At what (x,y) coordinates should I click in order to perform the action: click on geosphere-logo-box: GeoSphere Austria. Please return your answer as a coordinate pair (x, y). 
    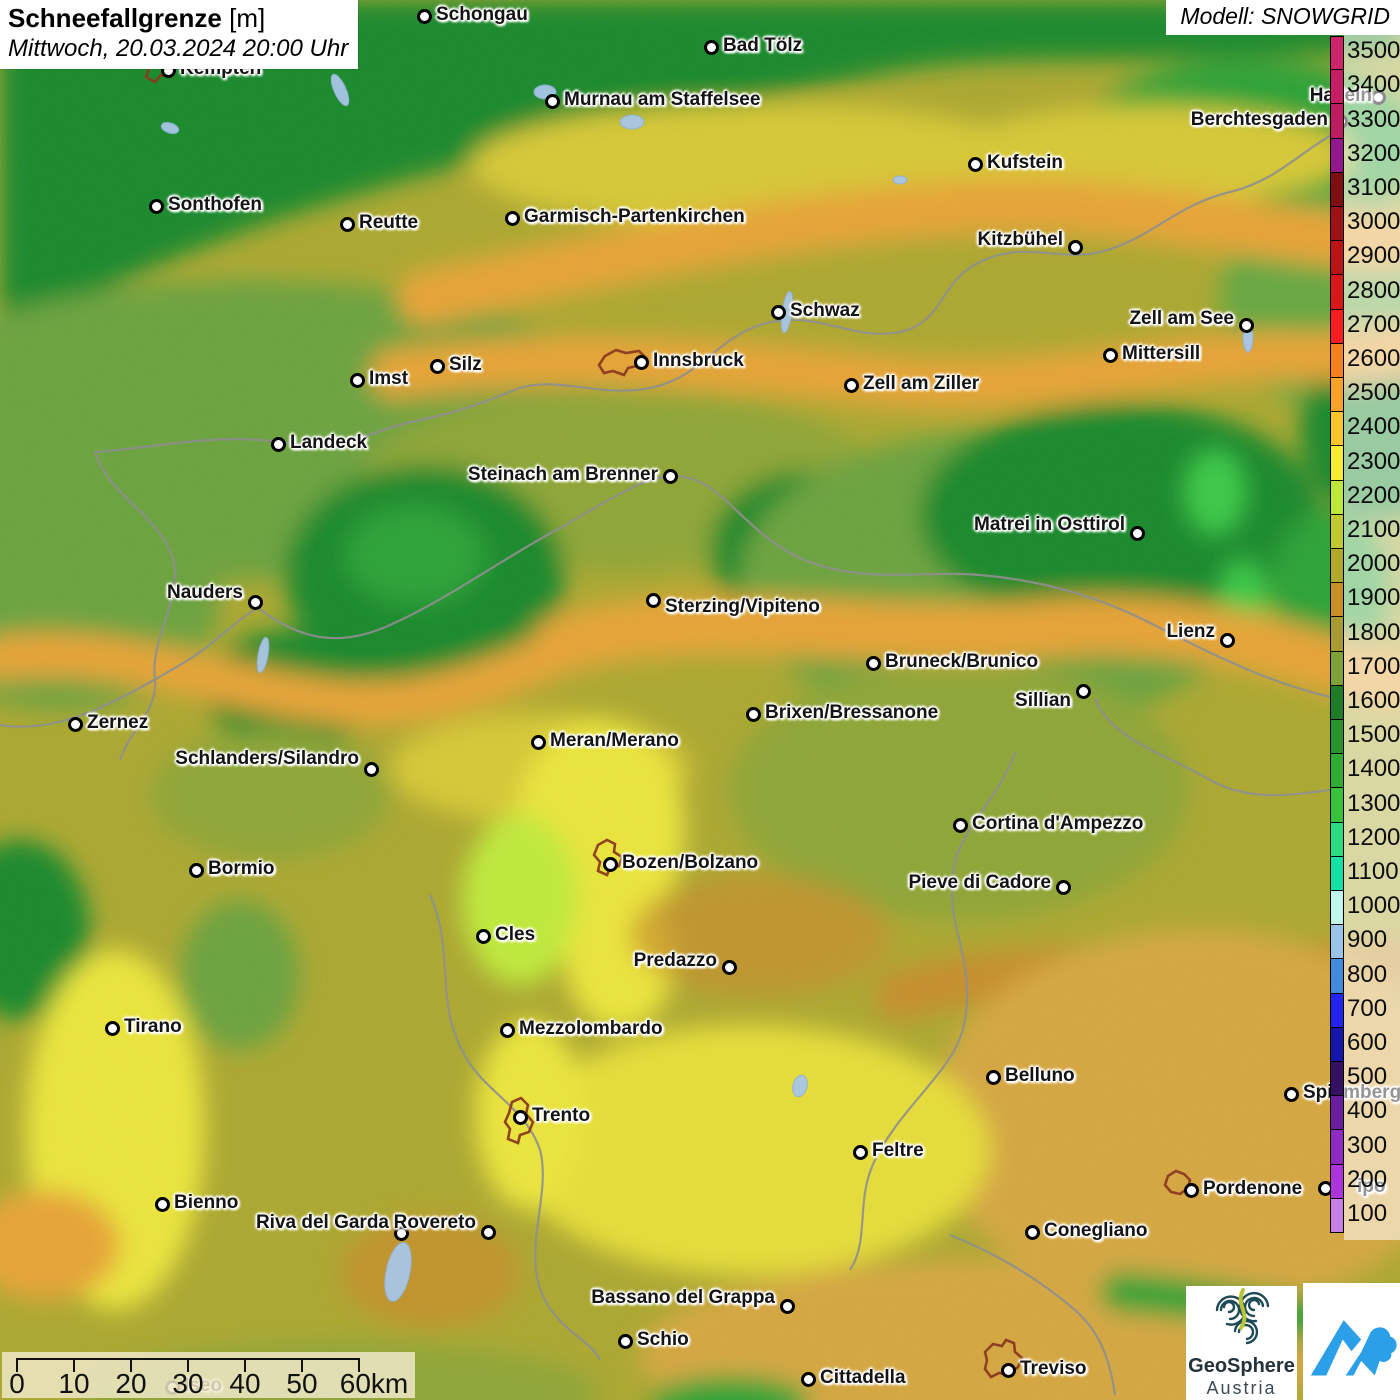
    Looking at the image, I should click on (1241, 1343).